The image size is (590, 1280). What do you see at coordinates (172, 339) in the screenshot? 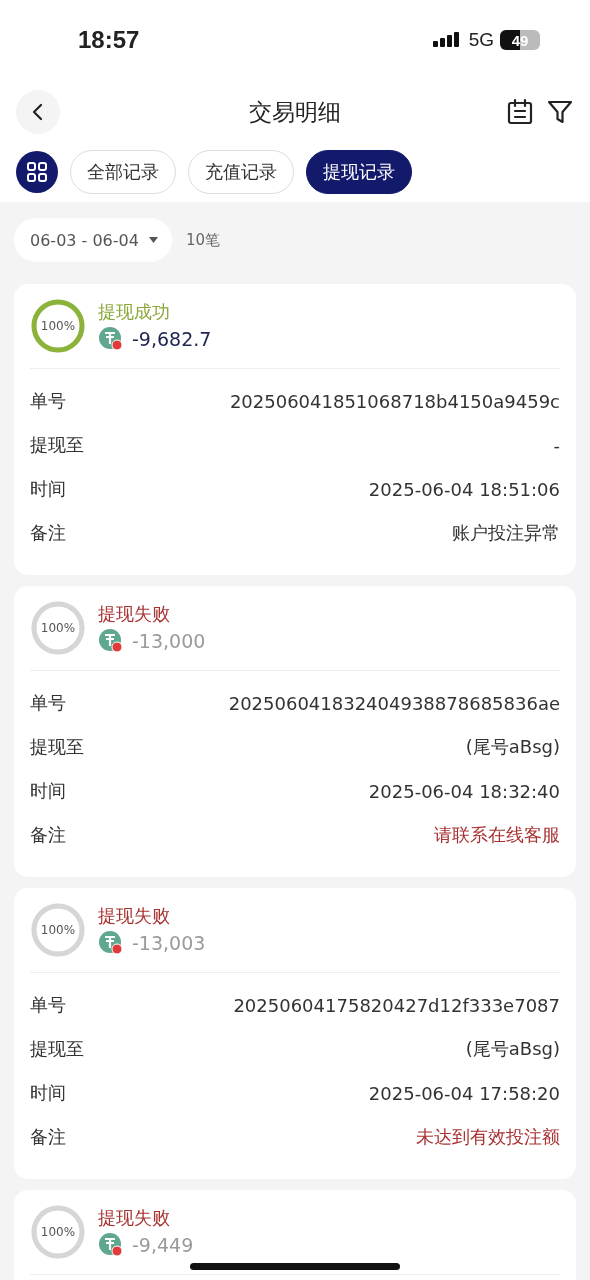
I see `amount: -9,682.7` at bounding box center [172, 339].